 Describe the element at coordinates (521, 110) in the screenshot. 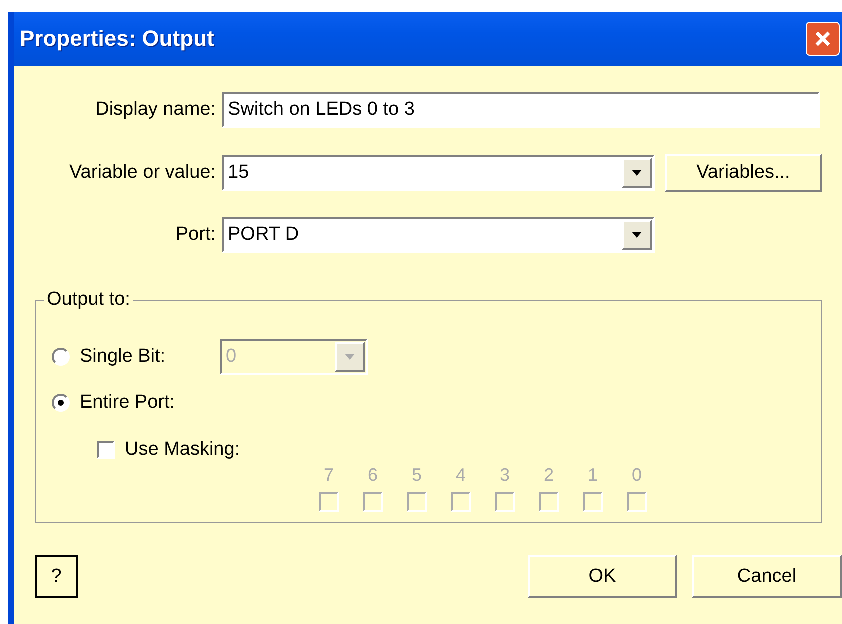

I see `text-field: Switch on LEDs 0 to 3` at that location.